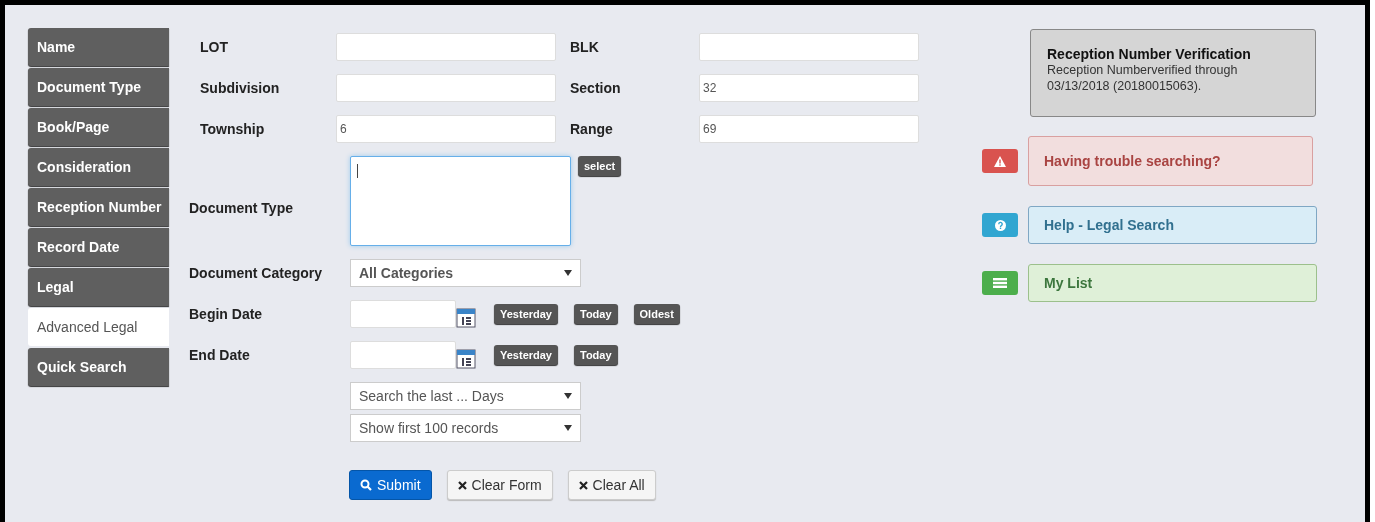 The width and height of the screenshot is (1375, 522). What do you see at coordinates (98, 167) in the screenshot?
I see `sidebar-tab: Consideration` at bounding box center [98, 167].